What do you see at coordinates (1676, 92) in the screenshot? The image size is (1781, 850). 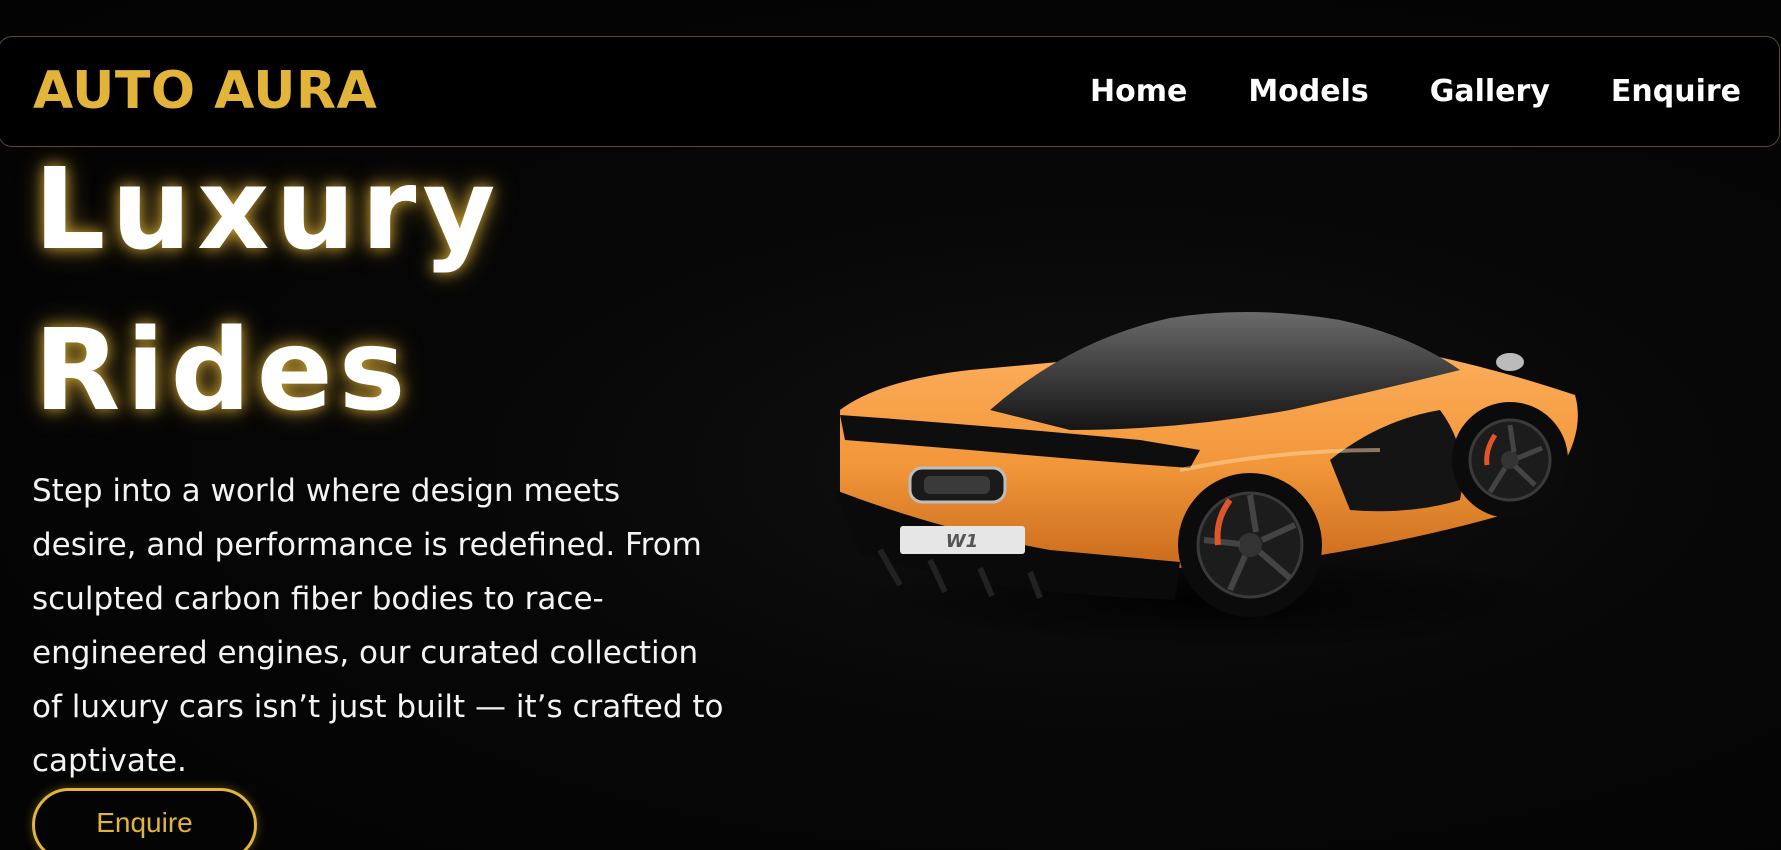 I see `nav-link-enquire: Enquire` at bounding box center [1676, 92].